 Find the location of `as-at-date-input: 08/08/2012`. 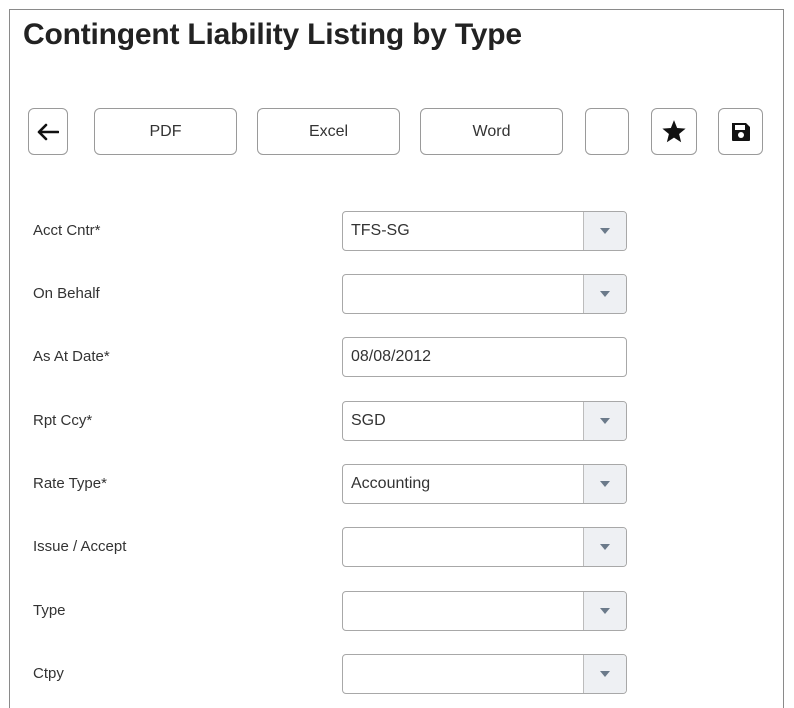

as-at-date-input: 08/08/2012 is located at coordinates (484, 357).